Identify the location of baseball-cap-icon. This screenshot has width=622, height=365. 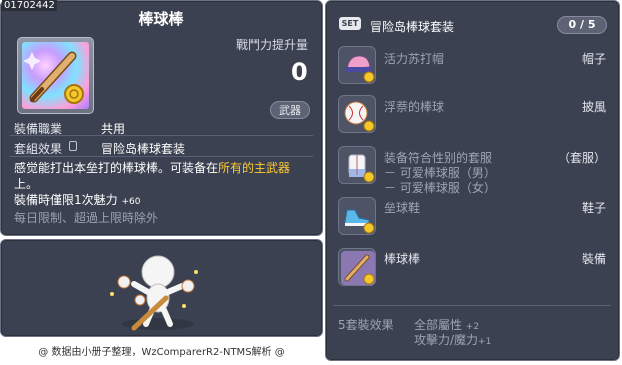
(357, 65).